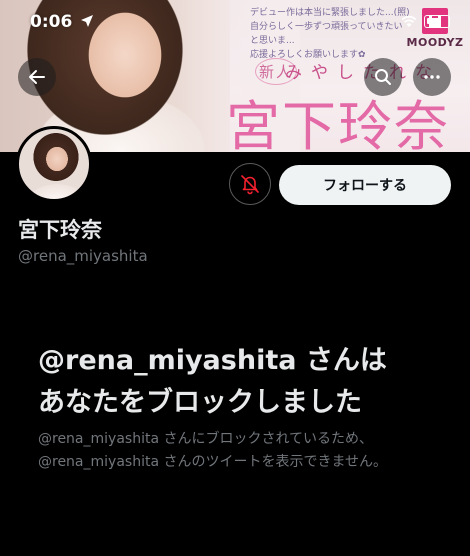 The height and width of the screenshot is (556, 470). Describe the element at coordinates (338, 123) in the screenshot. I see `banner-name: 宮下玲奈` at that location.